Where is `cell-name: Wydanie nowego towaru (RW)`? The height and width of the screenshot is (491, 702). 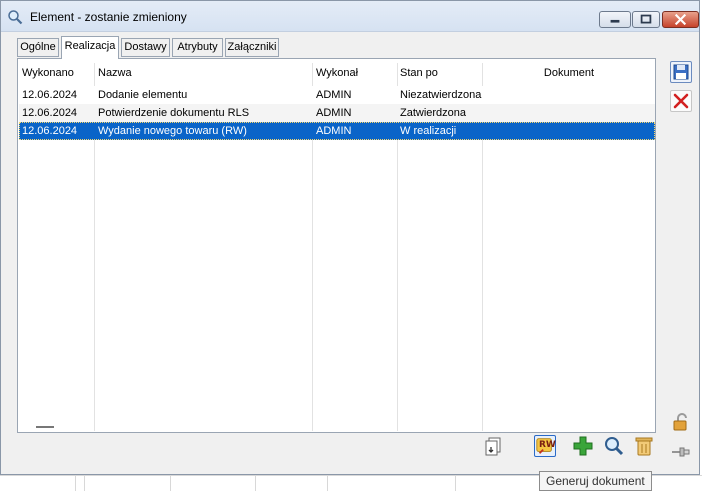 cell-name: Wydanie nowego towaru (RW) is located at coordinates (172, 131).